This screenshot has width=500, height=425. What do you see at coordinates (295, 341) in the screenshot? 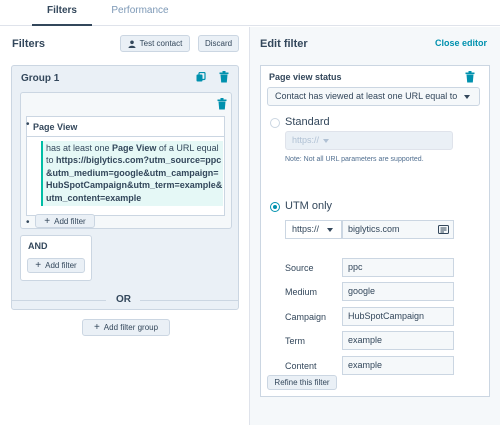
I see `term-label: Term` at bounding box center [295, 341].